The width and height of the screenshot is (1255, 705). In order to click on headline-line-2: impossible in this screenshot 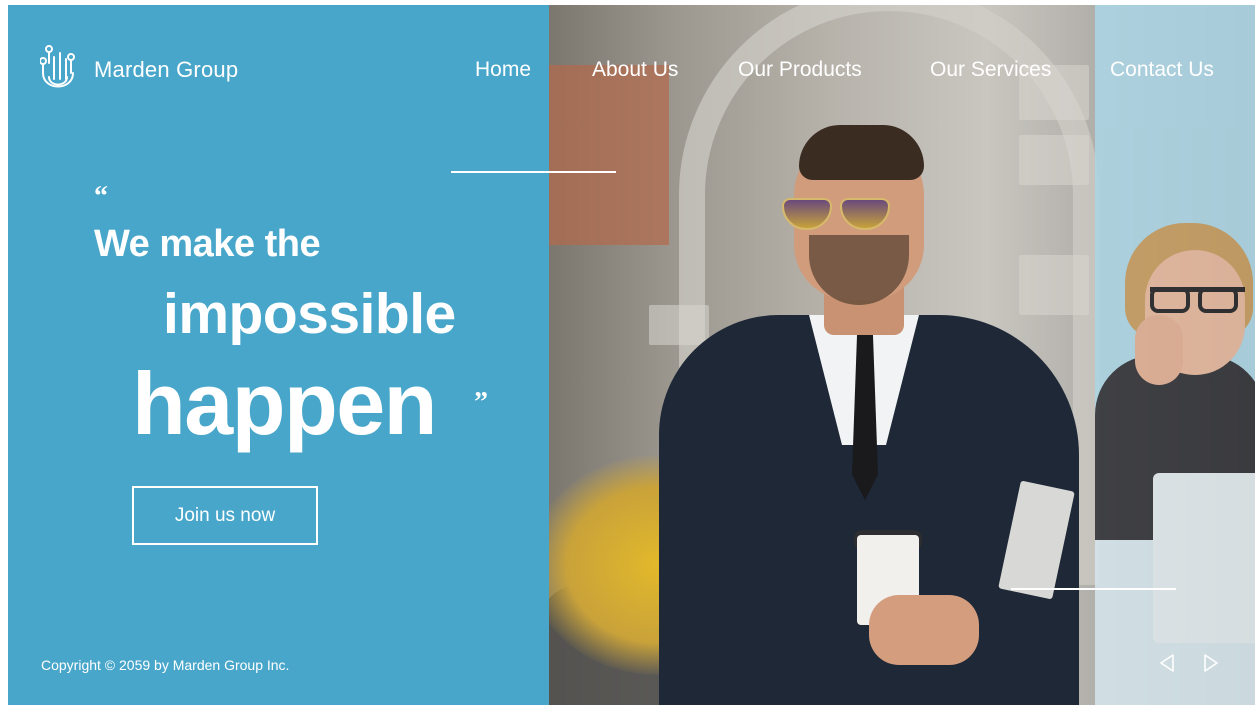, I will do `click(309, 314)`.